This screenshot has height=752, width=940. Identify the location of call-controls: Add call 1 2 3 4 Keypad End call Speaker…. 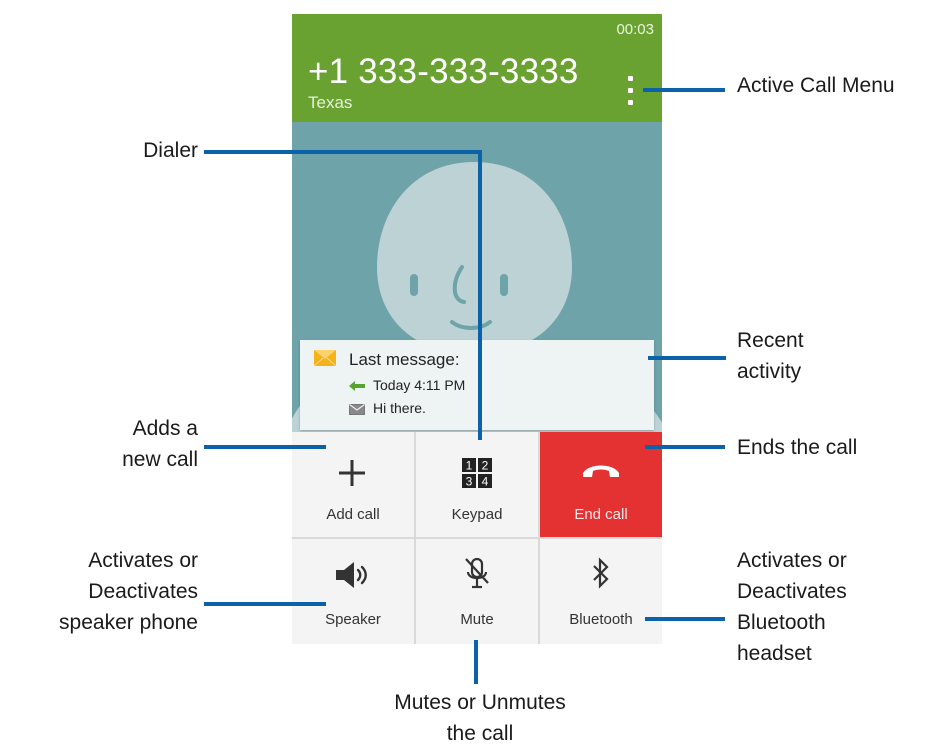
(477, 538).